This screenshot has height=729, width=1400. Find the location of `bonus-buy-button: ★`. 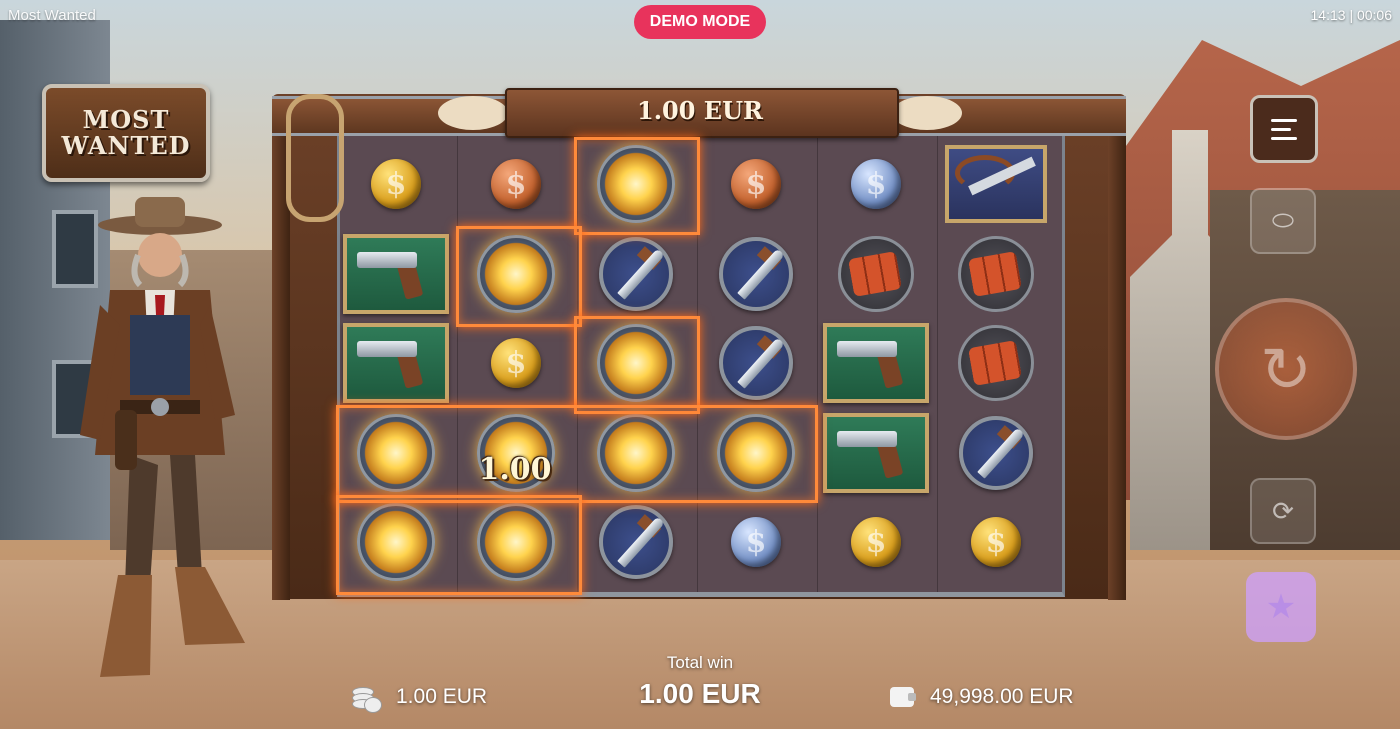

bonus-buy-button: ★ is located at coordinates (1281, 607).